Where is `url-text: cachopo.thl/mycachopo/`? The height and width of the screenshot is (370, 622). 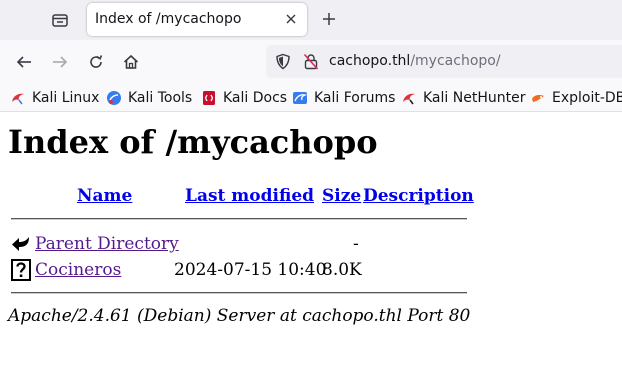 url-text: cachopo.thl/mycachopo/ is located at coordinates (415, 61).